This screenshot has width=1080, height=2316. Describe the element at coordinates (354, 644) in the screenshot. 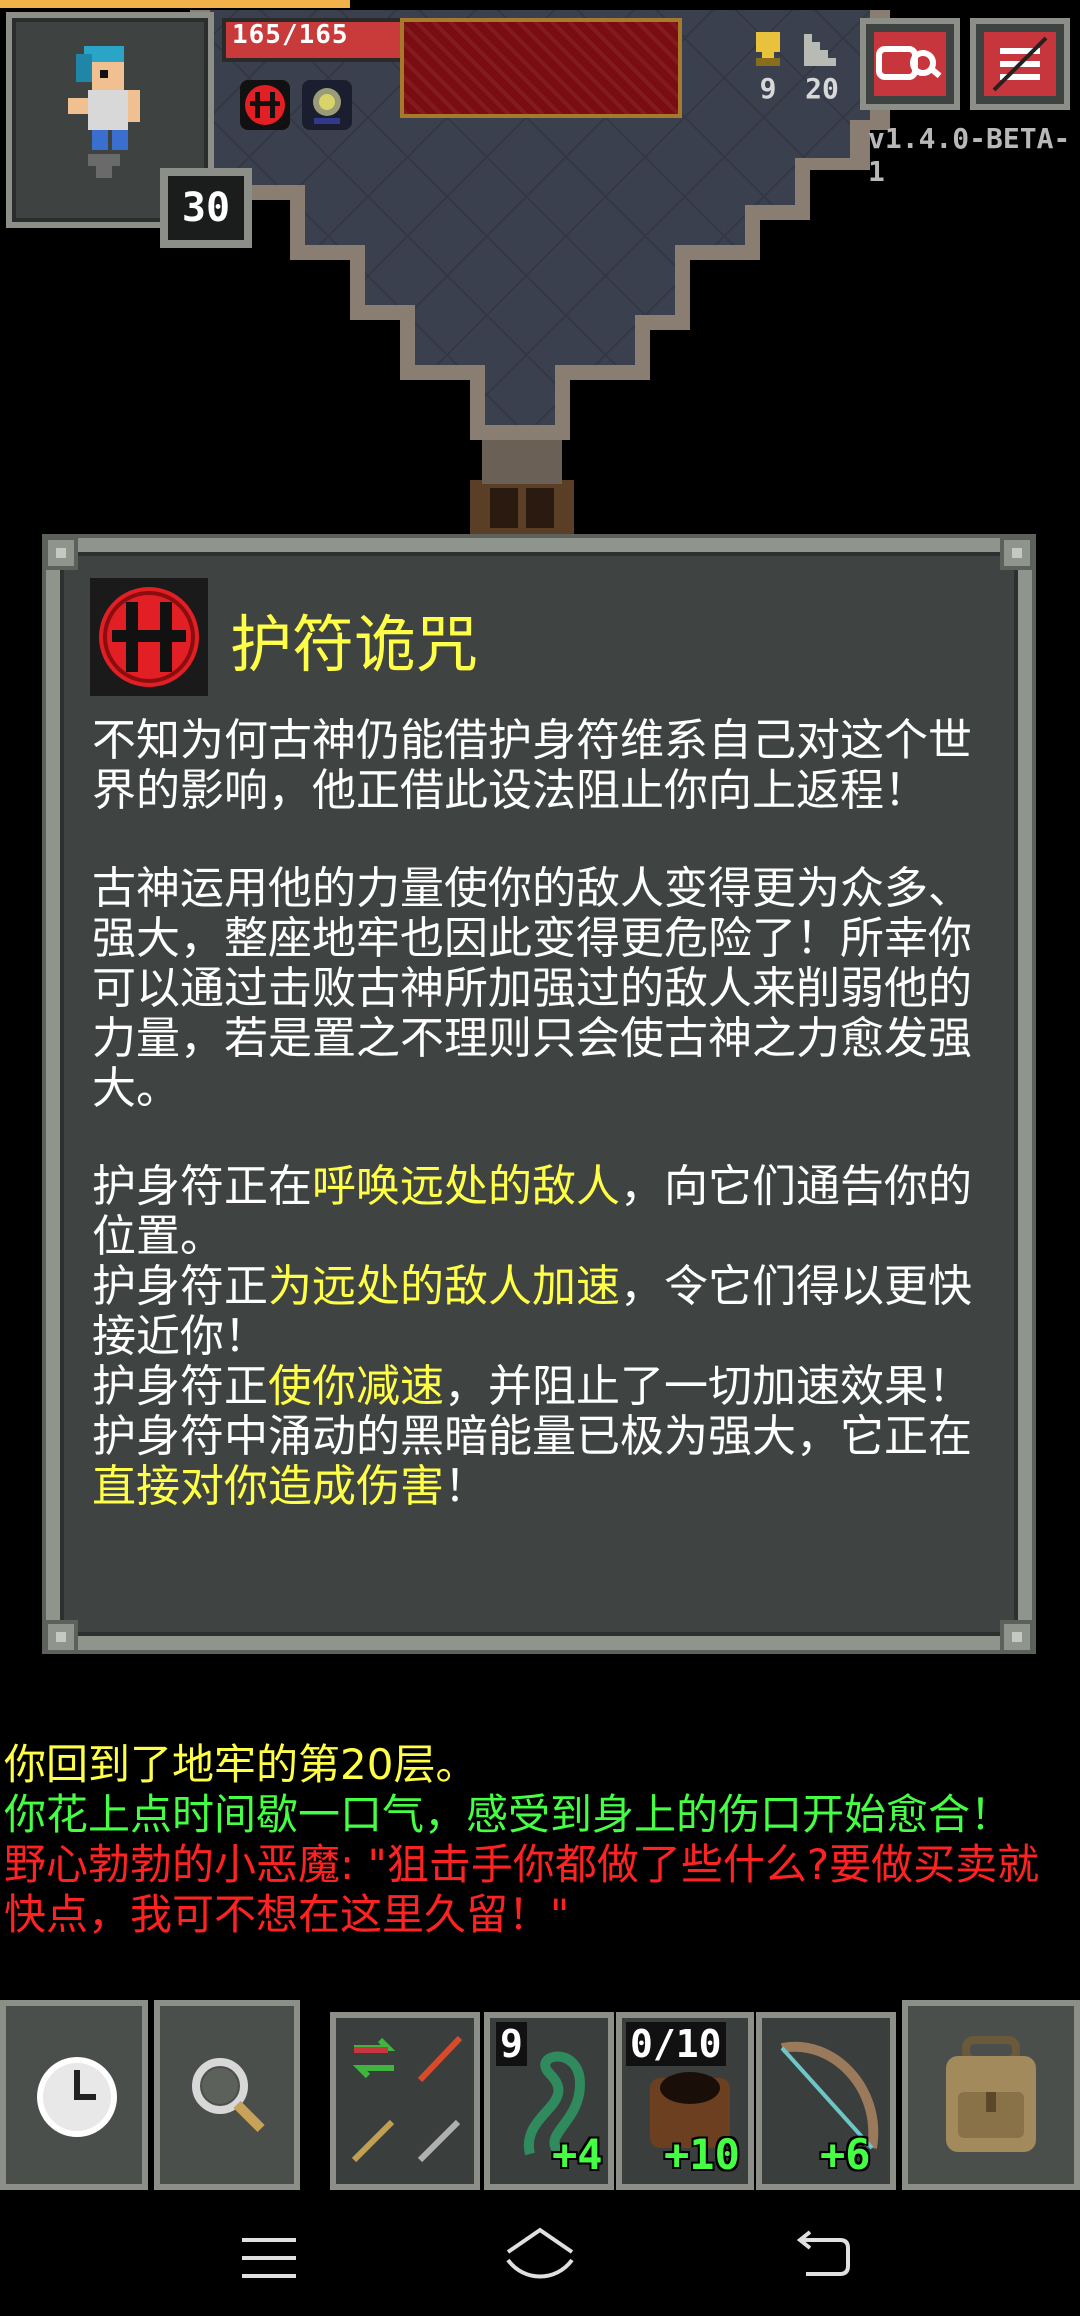

I see `dialog-title: 护符诡咒` at that location.